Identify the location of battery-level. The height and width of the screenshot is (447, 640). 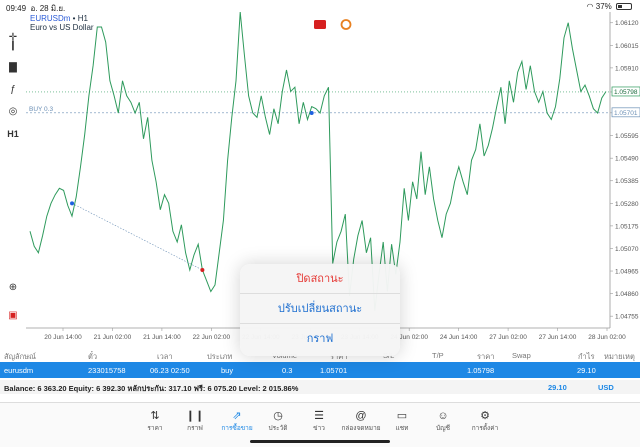
(620, 6).